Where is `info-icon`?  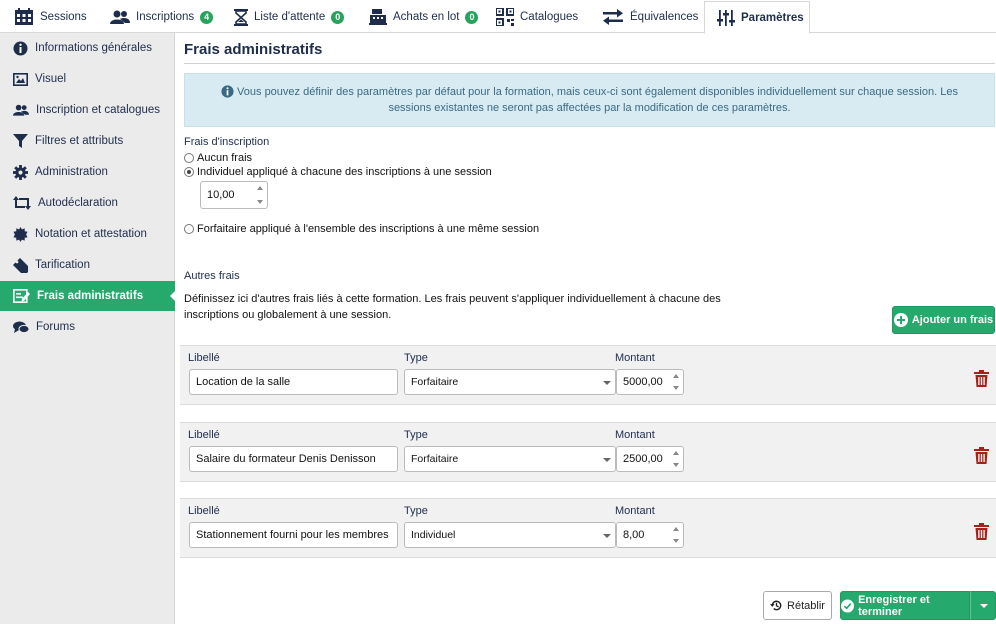 info-icon is located at coordinates (227, 91).